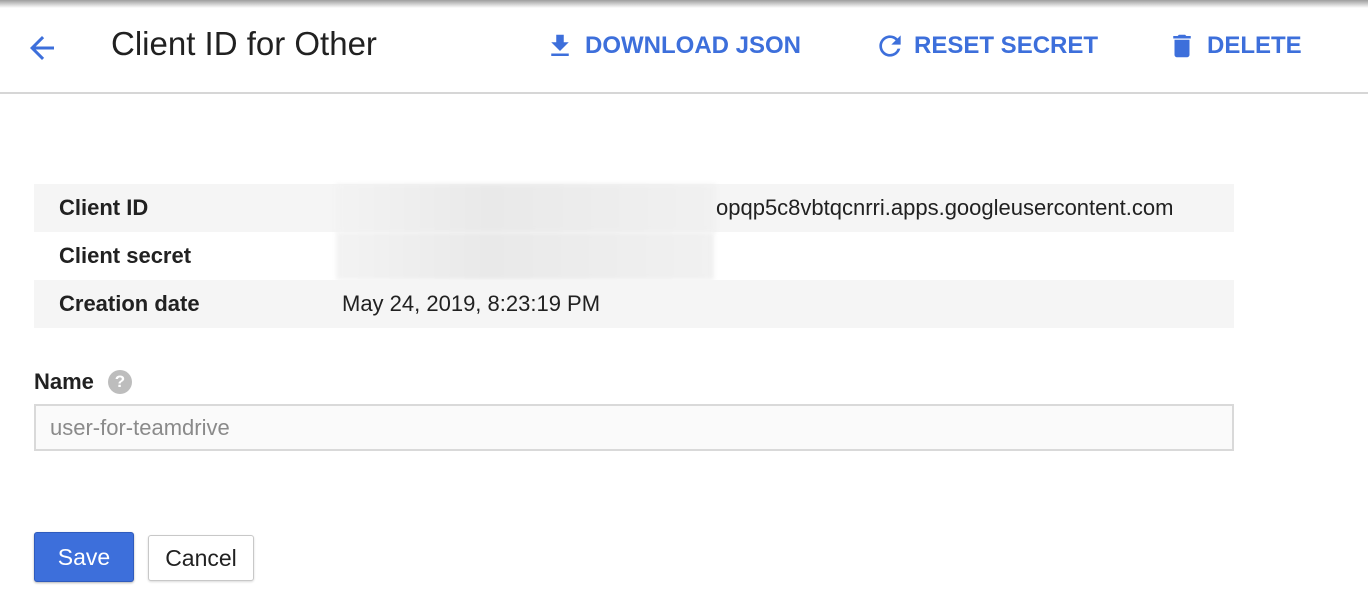  What do you see at coordinates (693, 45) in the screenshot?
I see `download-json-label: DOWNLOAD JSON` at bounding box center [693, 45].